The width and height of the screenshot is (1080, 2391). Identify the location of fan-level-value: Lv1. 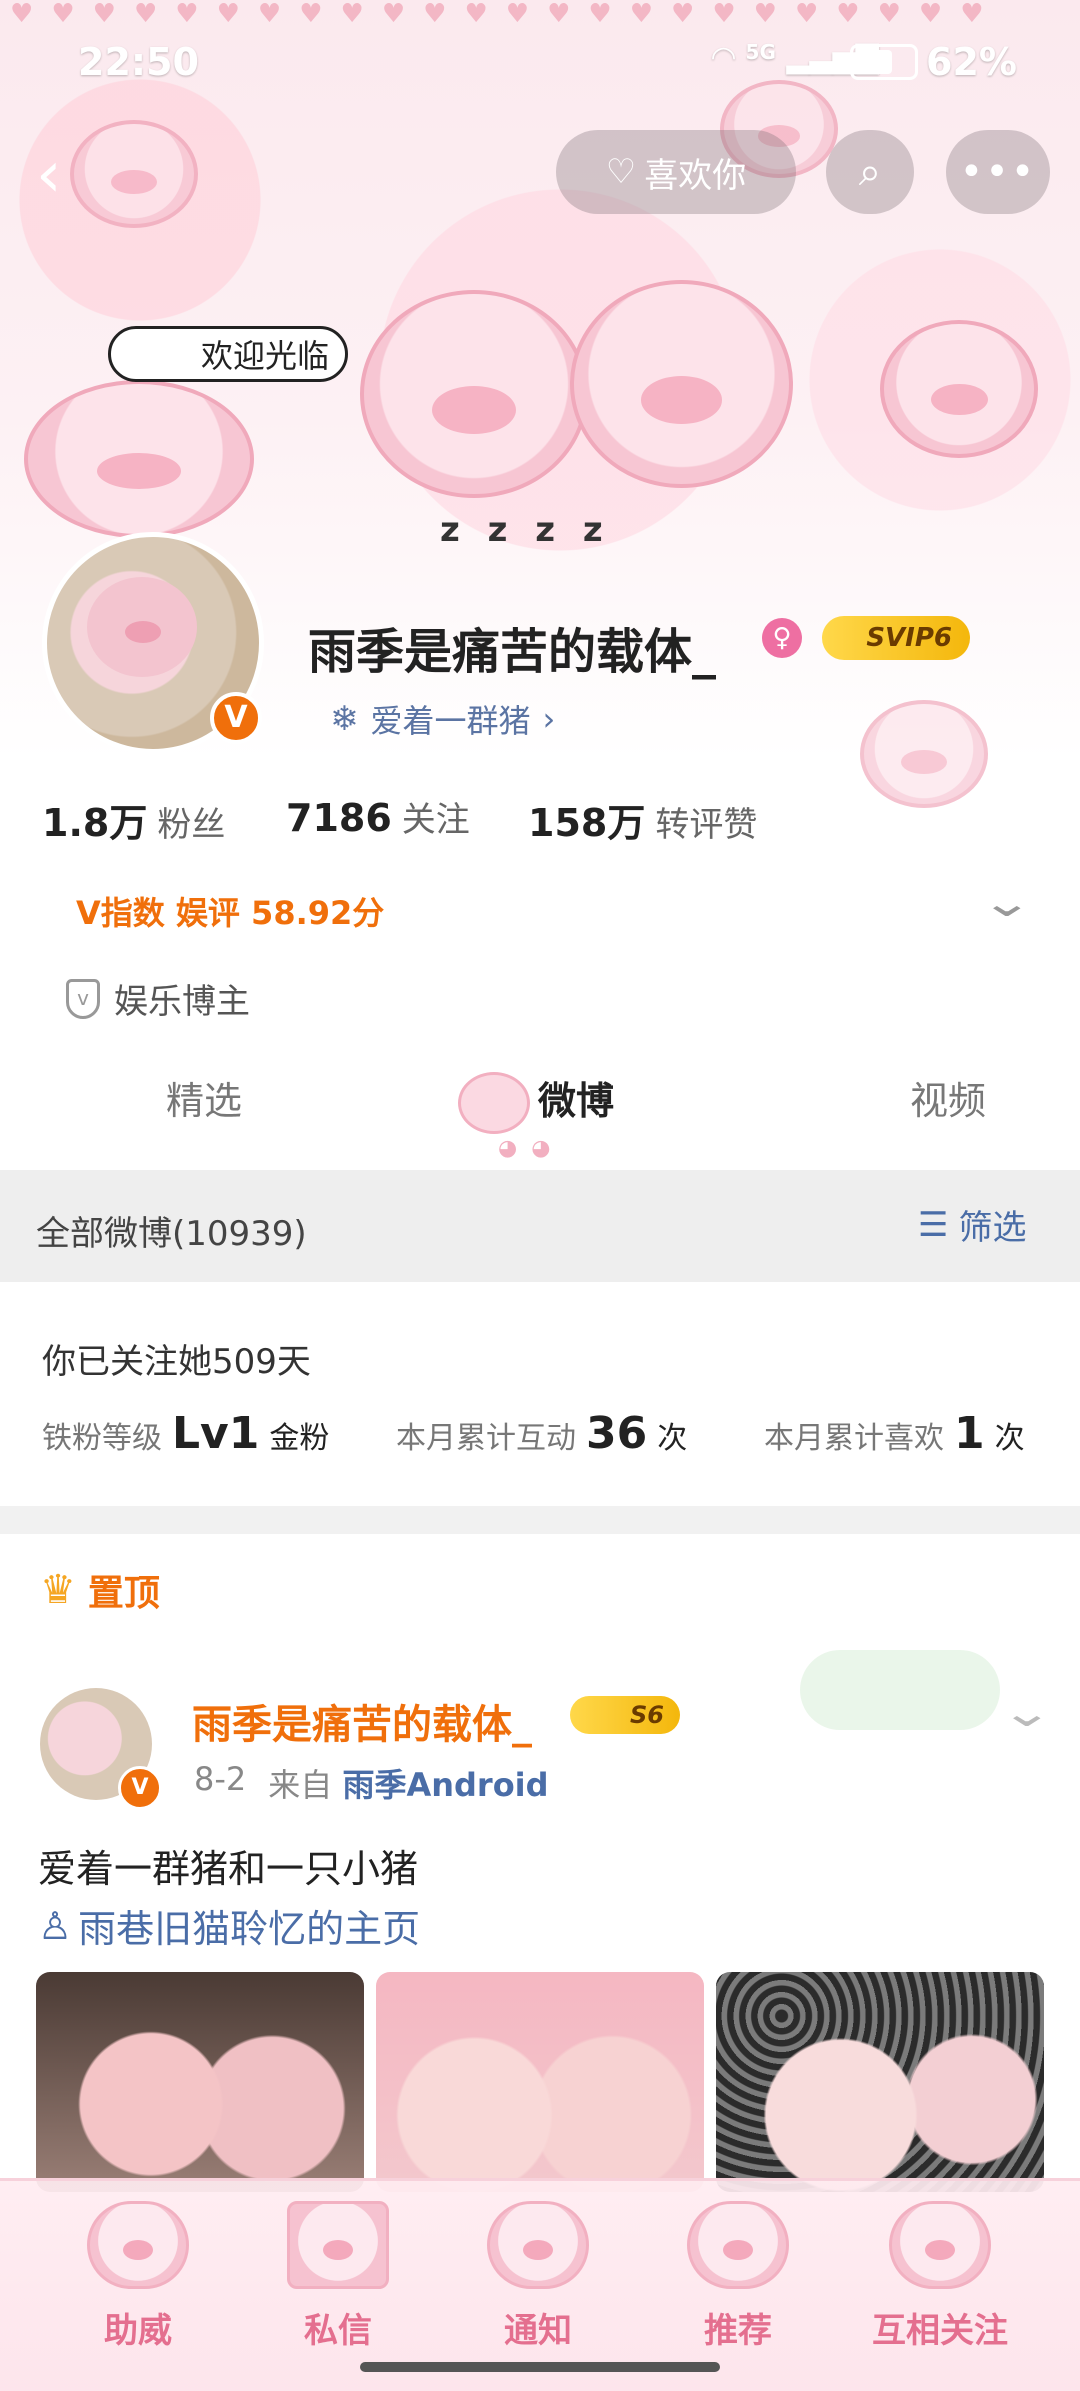
(216, 1433).